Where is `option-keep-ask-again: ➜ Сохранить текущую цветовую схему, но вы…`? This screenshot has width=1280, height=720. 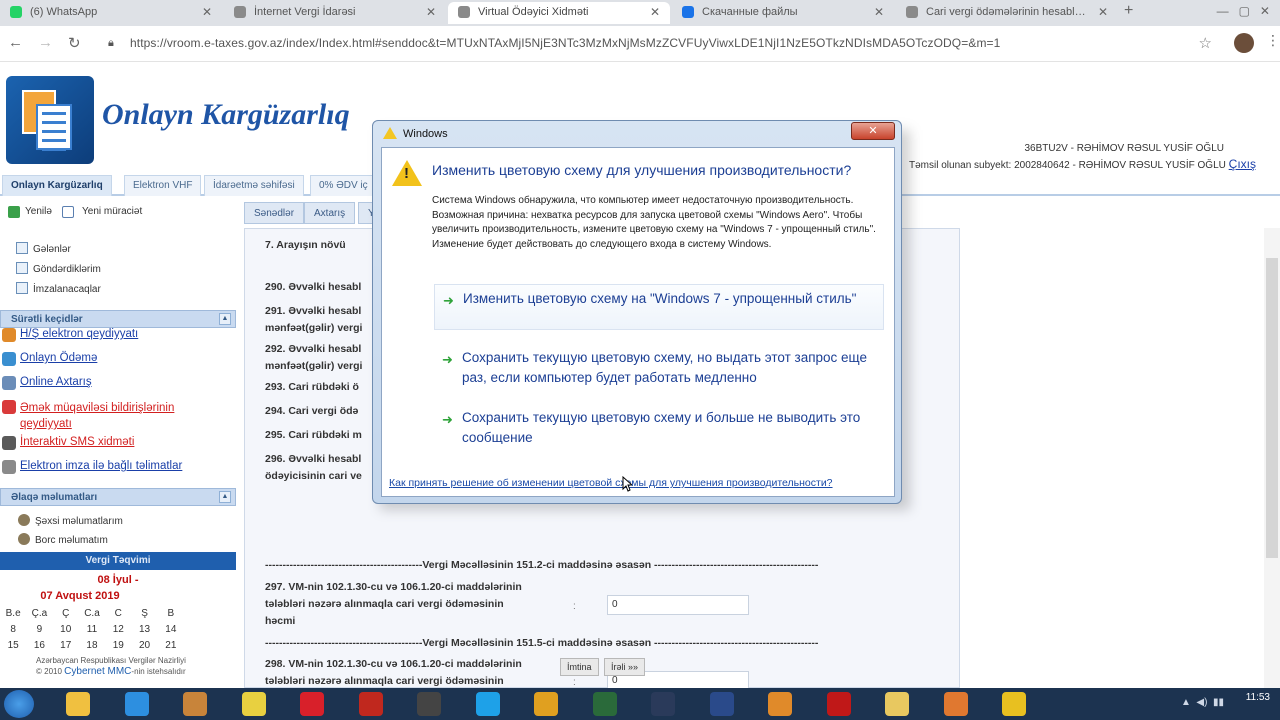 option-keep-ask-again: ➜ Сохранить текущую цветовую схему, но вы… is located at coordinates (659, 367).